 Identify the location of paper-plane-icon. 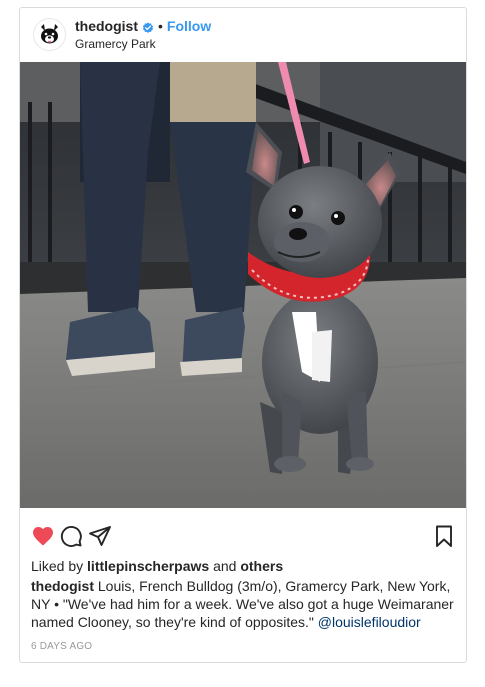
(101, 537).